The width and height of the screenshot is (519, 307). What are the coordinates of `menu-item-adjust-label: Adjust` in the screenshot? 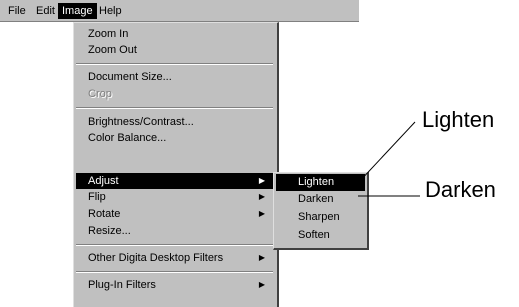 It's located at (103, 181).